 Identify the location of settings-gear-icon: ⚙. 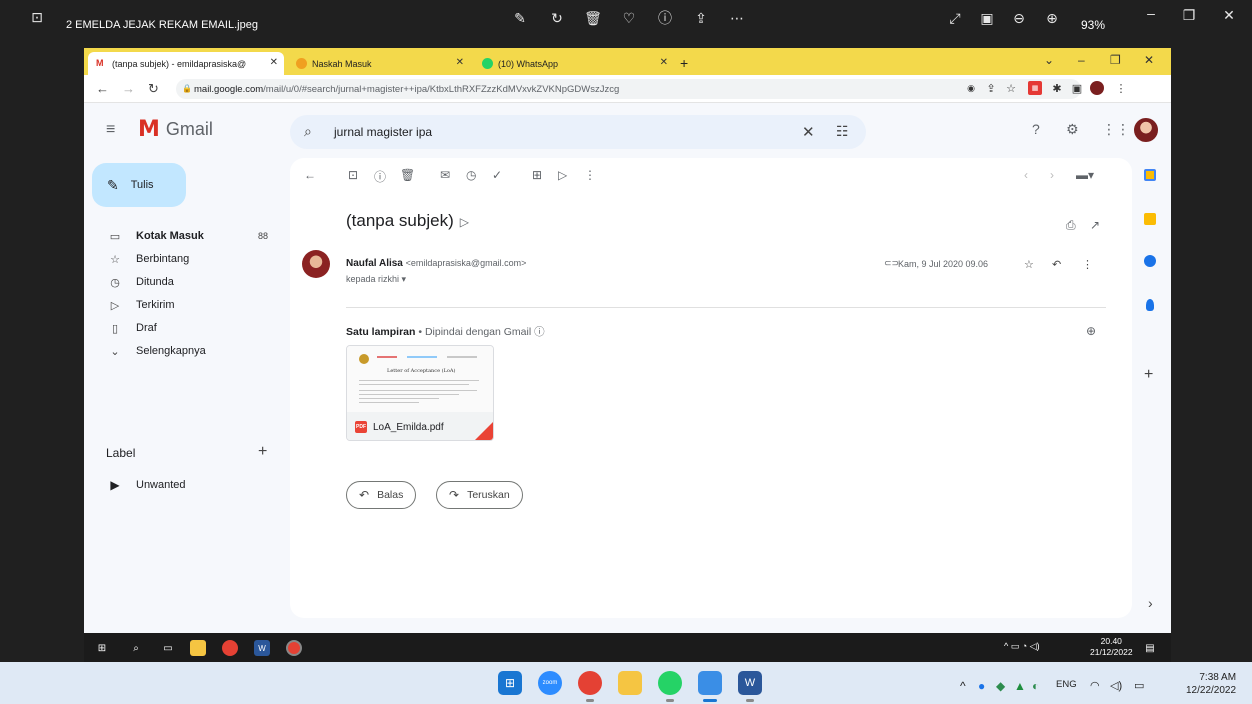
(1072, 129).